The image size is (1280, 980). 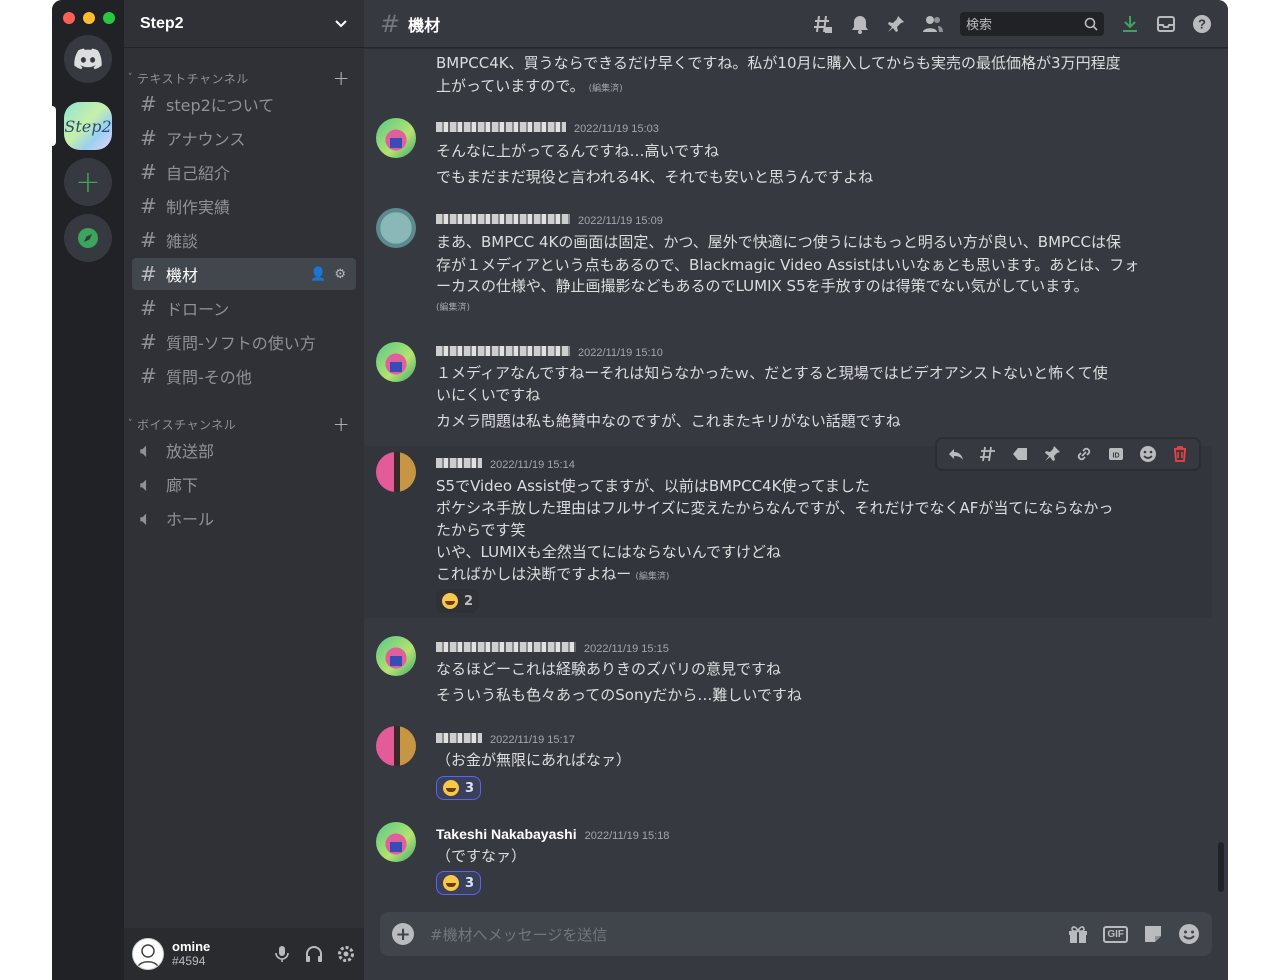 I want to click on discord-logo-icon, so click(x=88, y=59).